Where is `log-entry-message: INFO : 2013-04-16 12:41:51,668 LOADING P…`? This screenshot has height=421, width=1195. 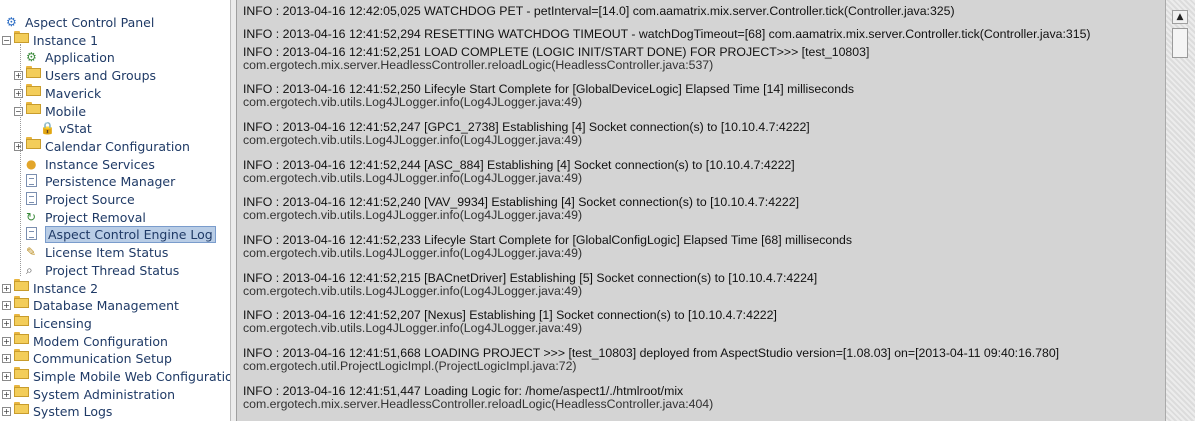
log-entry-message: INFO : 2013-04-16 12:41:51,668 LOADING P… is located at coordinates (651, 353).